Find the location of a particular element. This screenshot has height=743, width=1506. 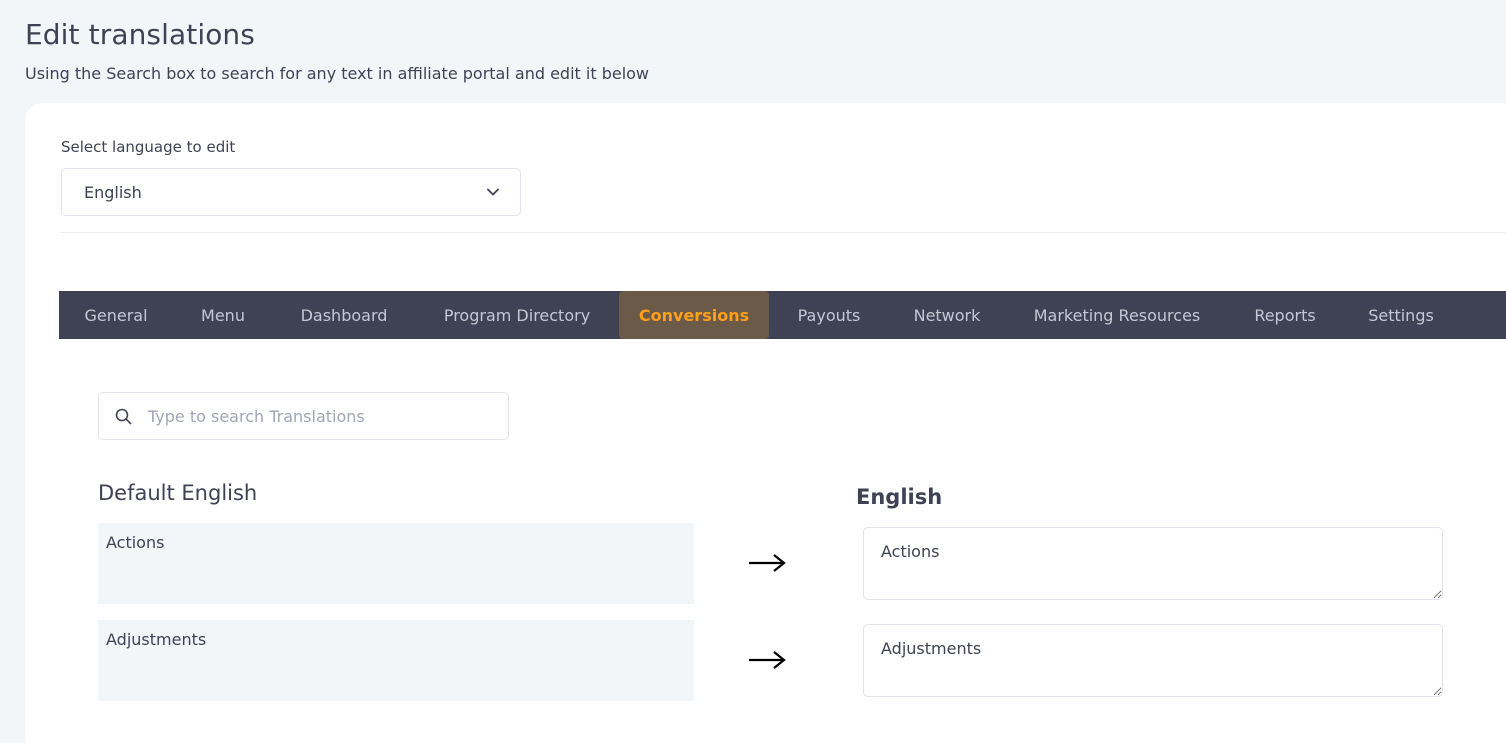

tab-marketing-resources: Marketing Resources is located at coordinates (1117, 315).